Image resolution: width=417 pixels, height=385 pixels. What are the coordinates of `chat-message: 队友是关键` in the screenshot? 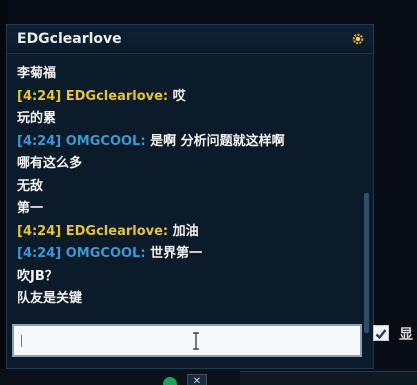 It's located at (187, 299).